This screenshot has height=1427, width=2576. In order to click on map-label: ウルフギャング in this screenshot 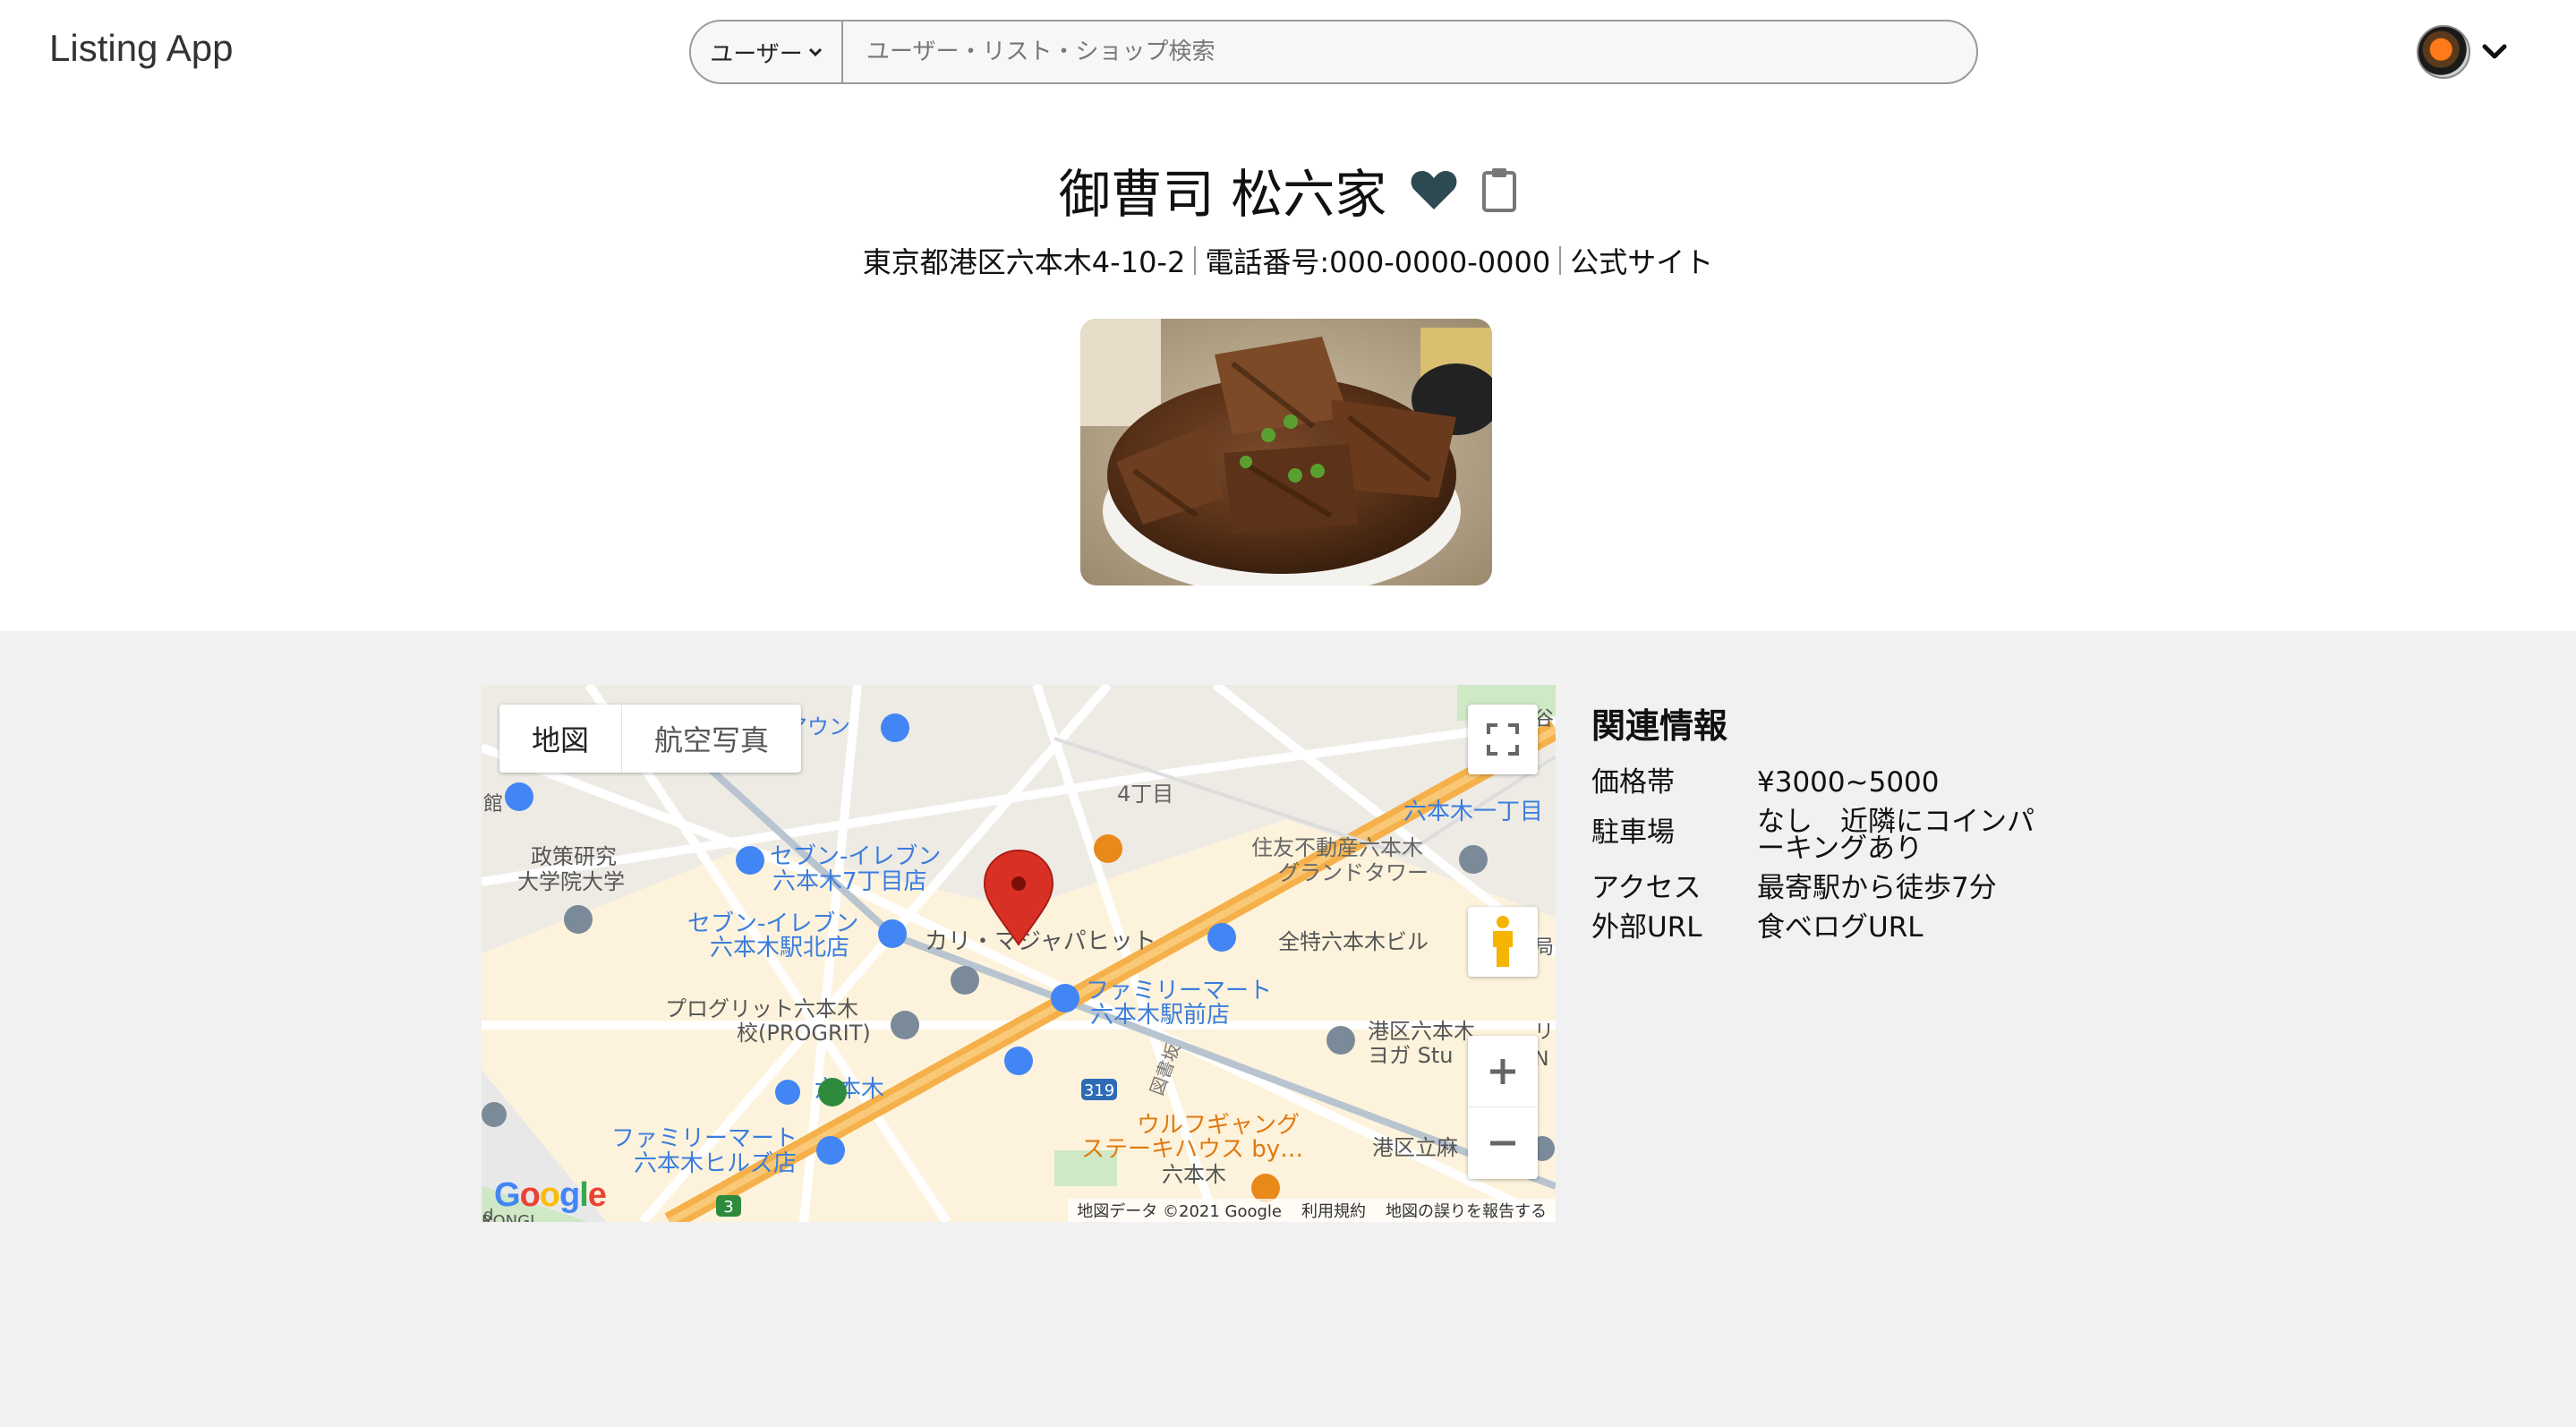, I will do `click(1218, 1125)`.